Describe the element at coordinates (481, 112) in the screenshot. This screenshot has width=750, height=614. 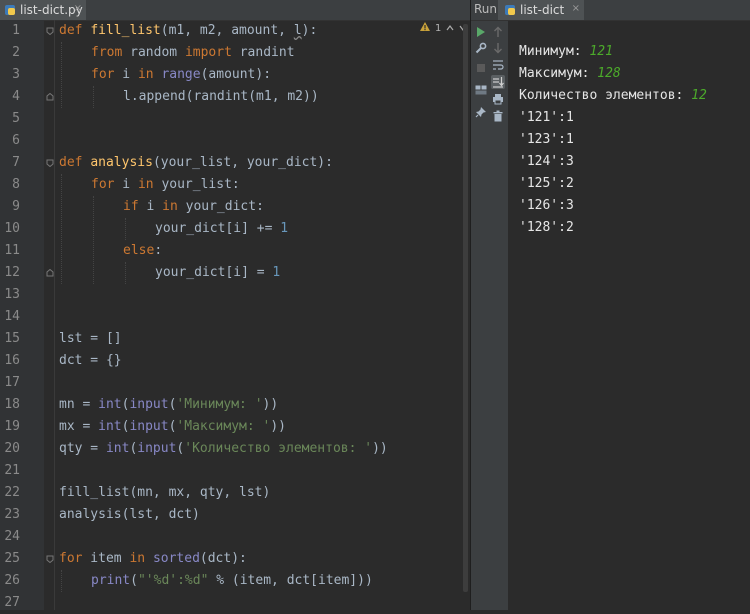
I see `pin-icon` at that location.